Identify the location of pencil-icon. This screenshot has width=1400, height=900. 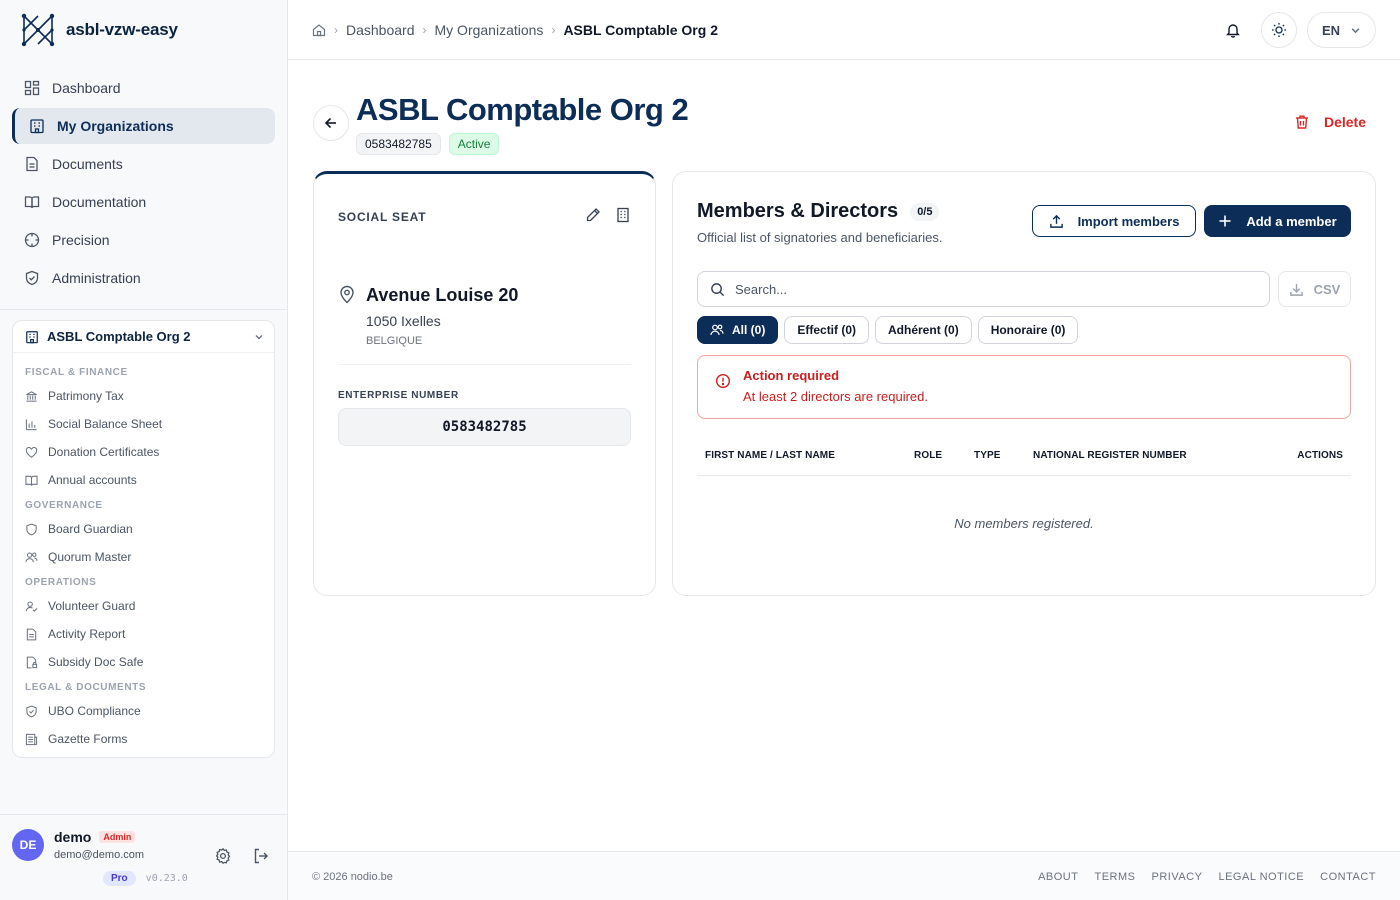
(593, 215).